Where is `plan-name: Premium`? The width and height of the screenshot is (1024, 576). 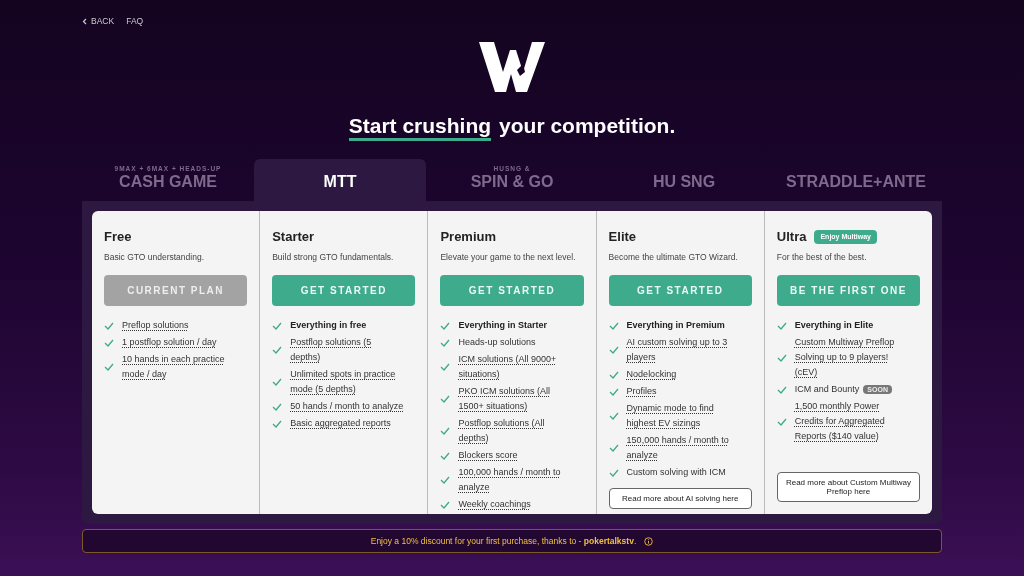
plan-name: Premium is located at coordinates (468, 237).